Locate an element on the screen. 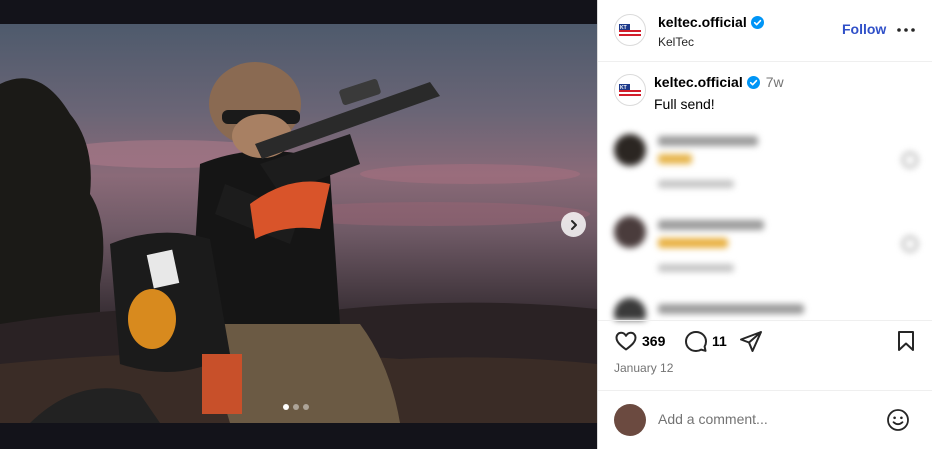 This screenshot has height=449, width=932. viewer-avatar is located at coordinates (630, 420).